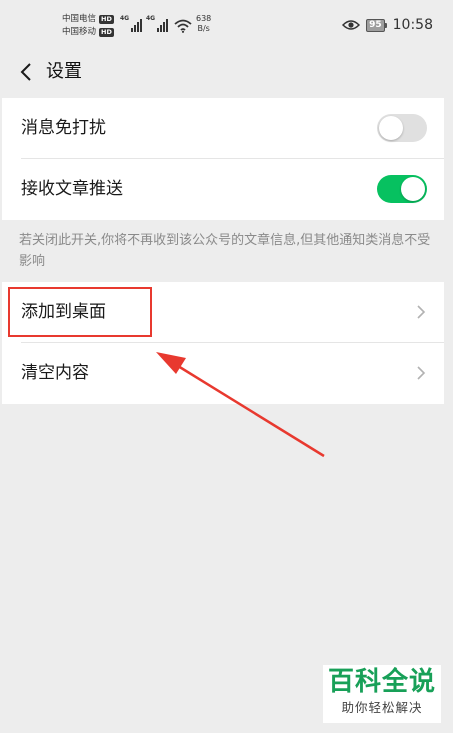 The height and width of the screenshot is (733, 453). Describe the element at coordinates (351, 25) in the screenshot. I see `eye-comfort-icon` at that location.